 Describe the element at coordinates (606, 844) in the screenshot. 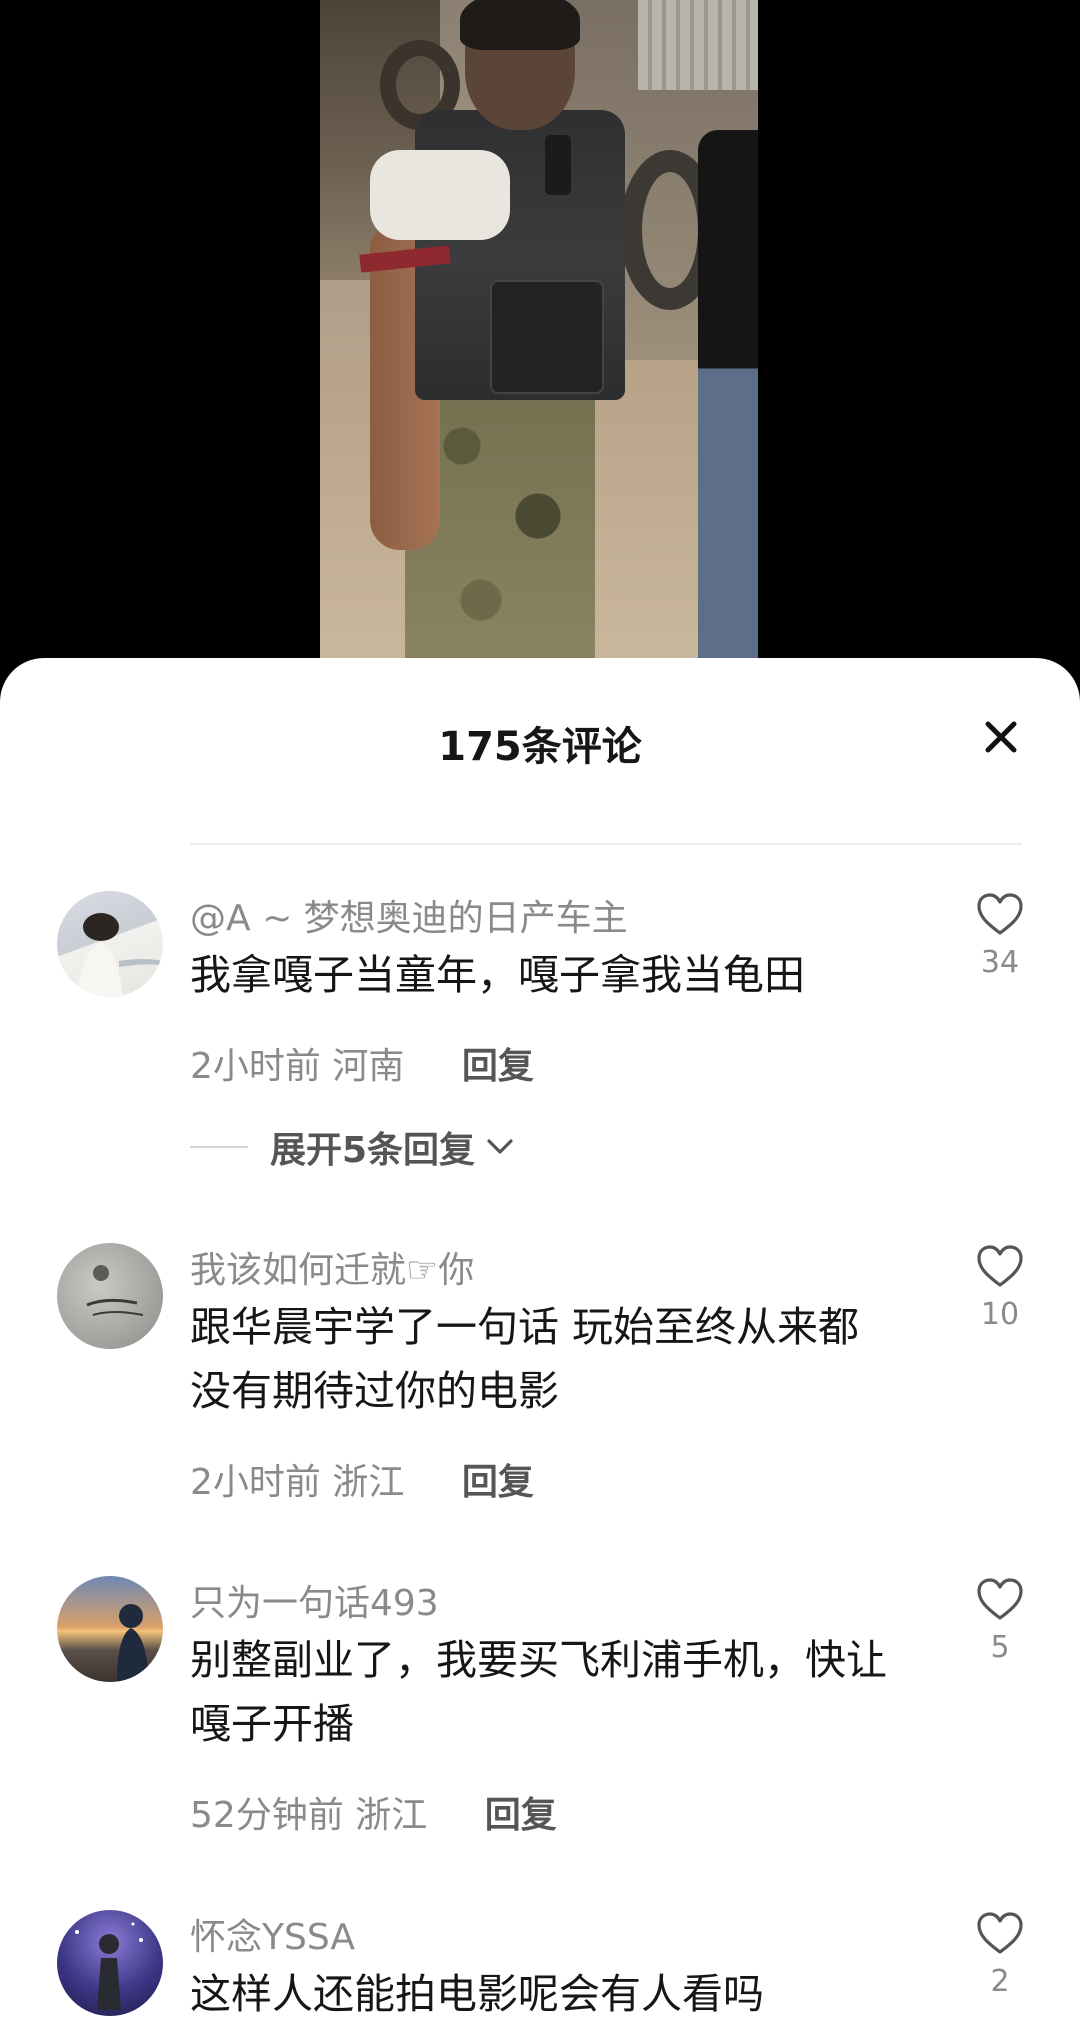

I see `divider` at that location.